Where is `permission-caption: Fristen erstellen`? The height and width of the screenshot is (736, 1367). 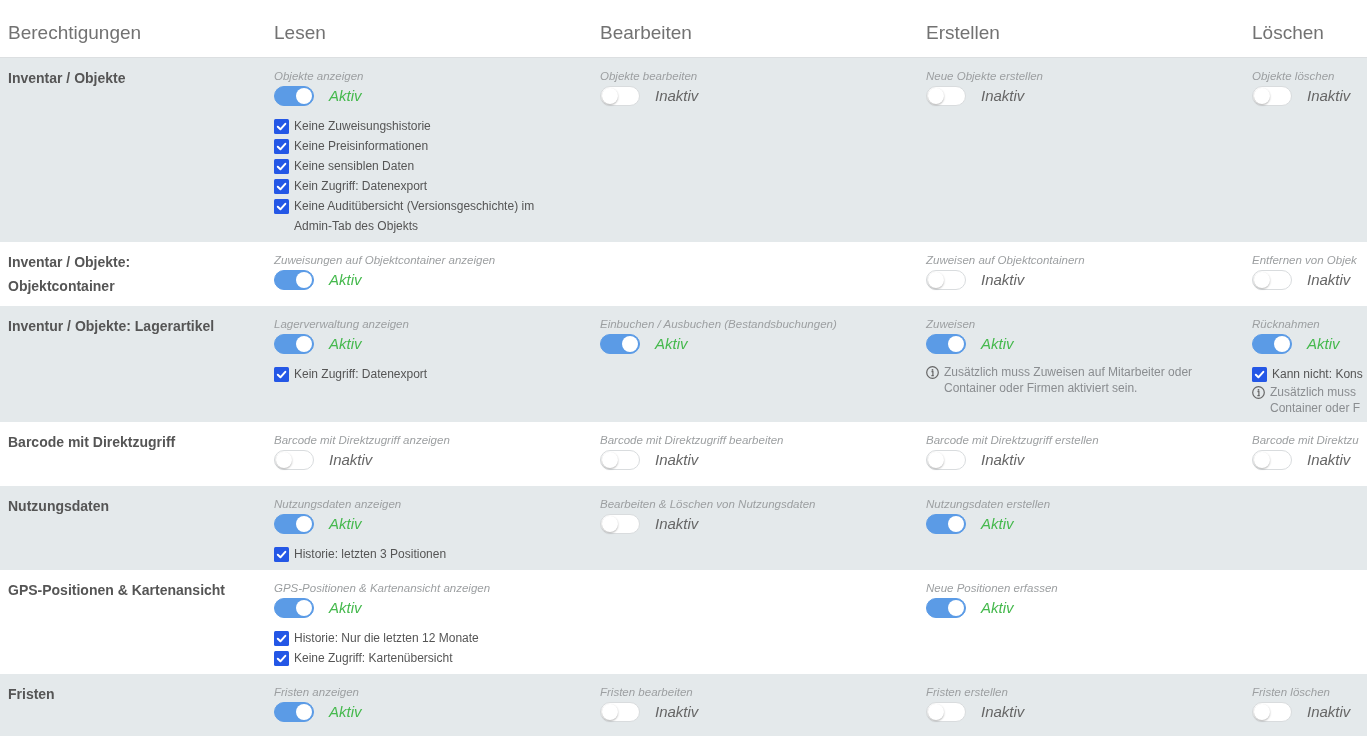
permission-caption: Fristen erstellen is located at coordinates (967, 692).